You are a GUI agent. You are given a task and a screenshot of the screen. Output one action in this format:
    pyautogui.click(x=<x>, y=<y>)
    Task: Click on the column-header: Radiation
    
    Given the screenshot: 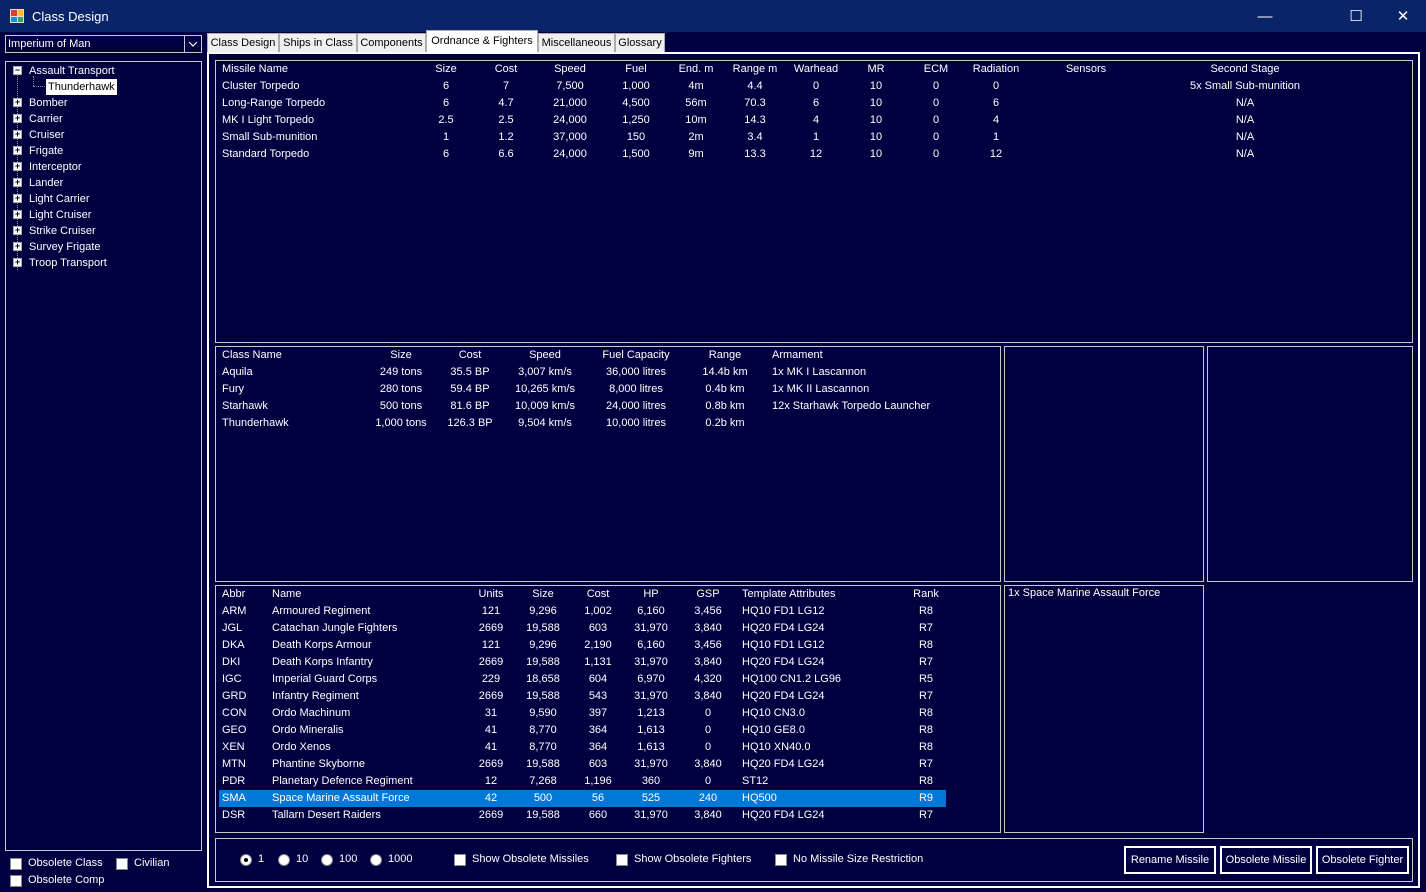 What is the action you would take?
    pyautogui.click(x=996, y=69)
    